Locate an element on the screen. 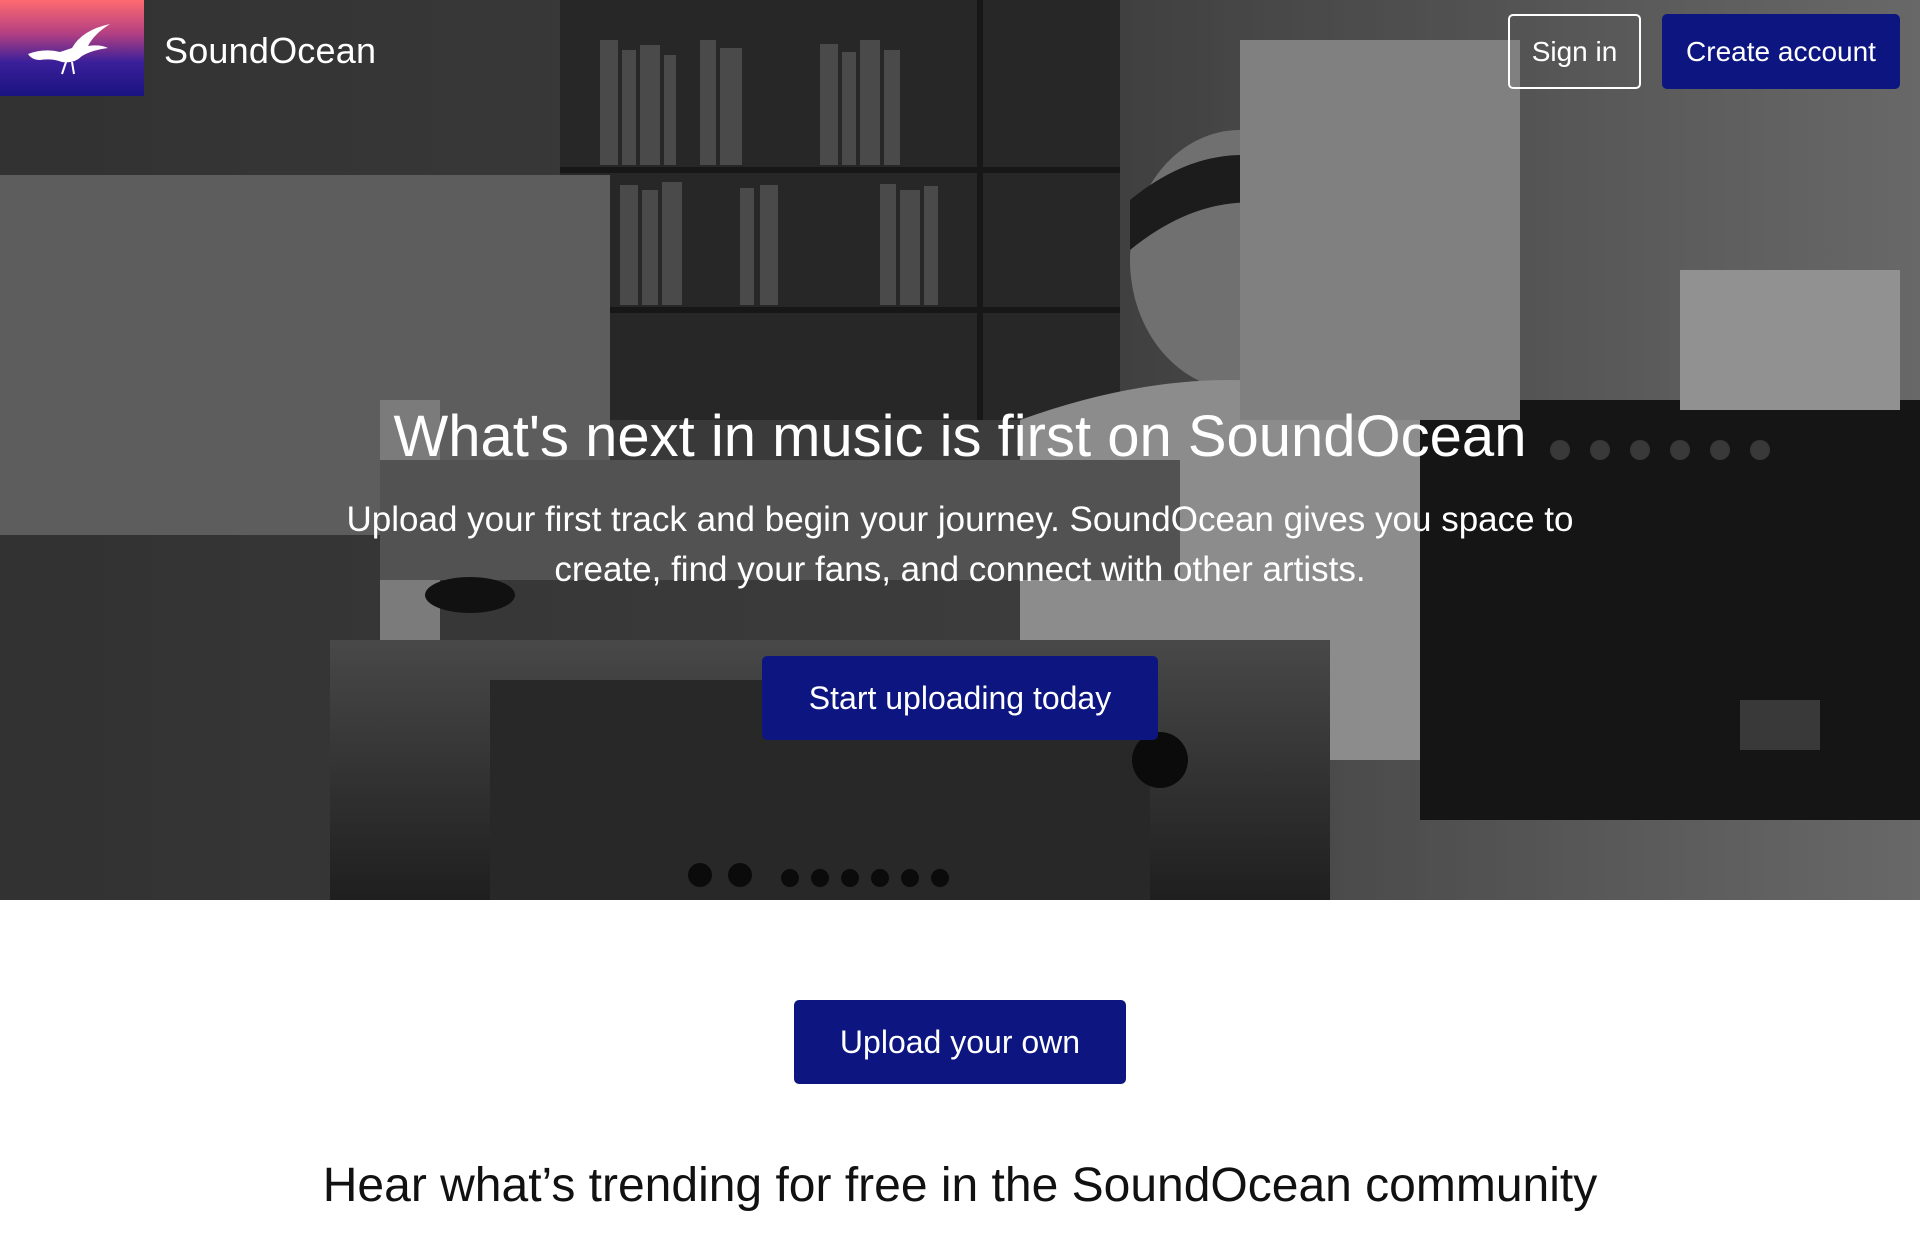  sign-in-button: Sign in is located at coordinates (1574, 51).